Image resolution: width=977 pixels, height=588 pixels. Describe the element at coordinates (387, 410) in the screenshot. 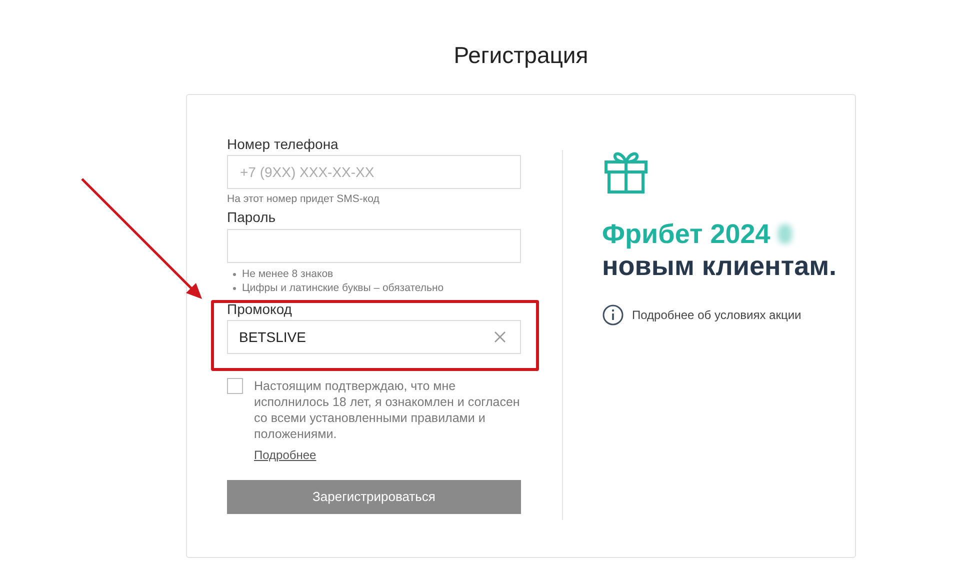

I see `consent-text: Настоящим подтверждаю, что мне исполнилось 18 лет, я ознакомлен и согласен со всеми установленными правилами и положениями.` at that location.